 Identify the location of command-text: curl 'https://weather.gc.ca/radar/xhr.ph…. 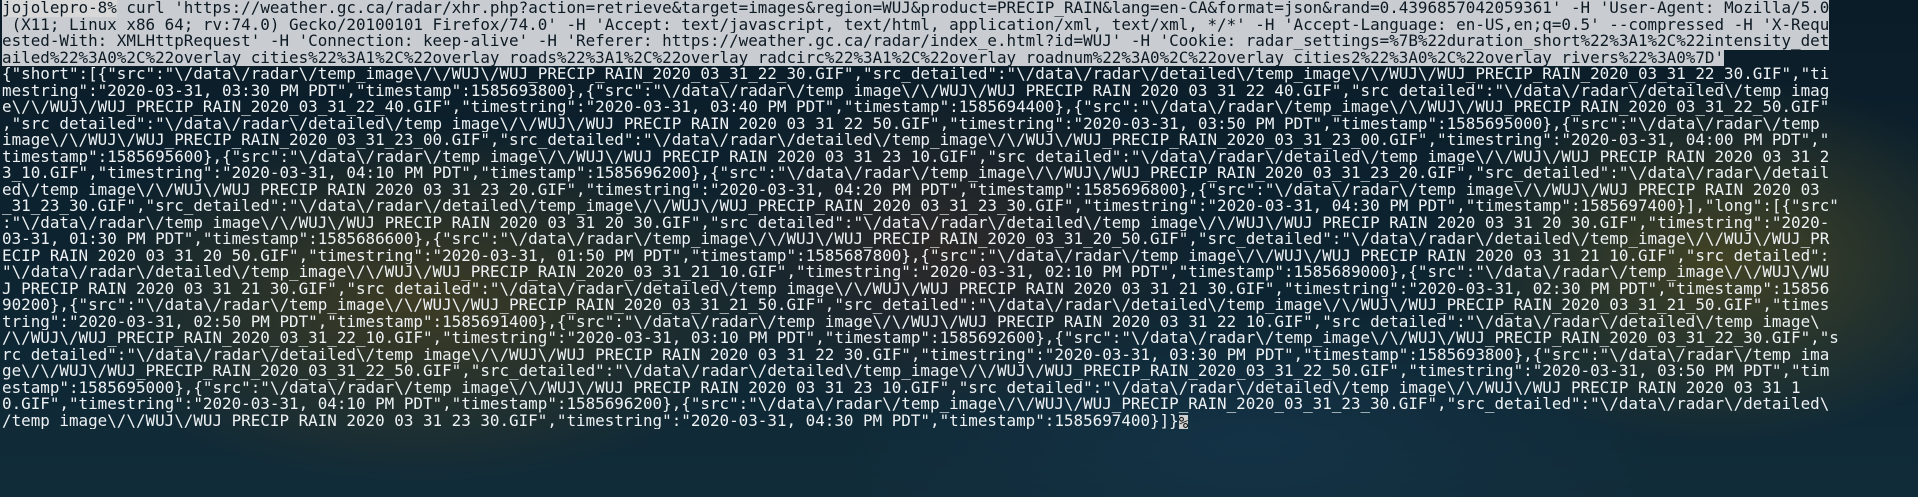
(973, 8).